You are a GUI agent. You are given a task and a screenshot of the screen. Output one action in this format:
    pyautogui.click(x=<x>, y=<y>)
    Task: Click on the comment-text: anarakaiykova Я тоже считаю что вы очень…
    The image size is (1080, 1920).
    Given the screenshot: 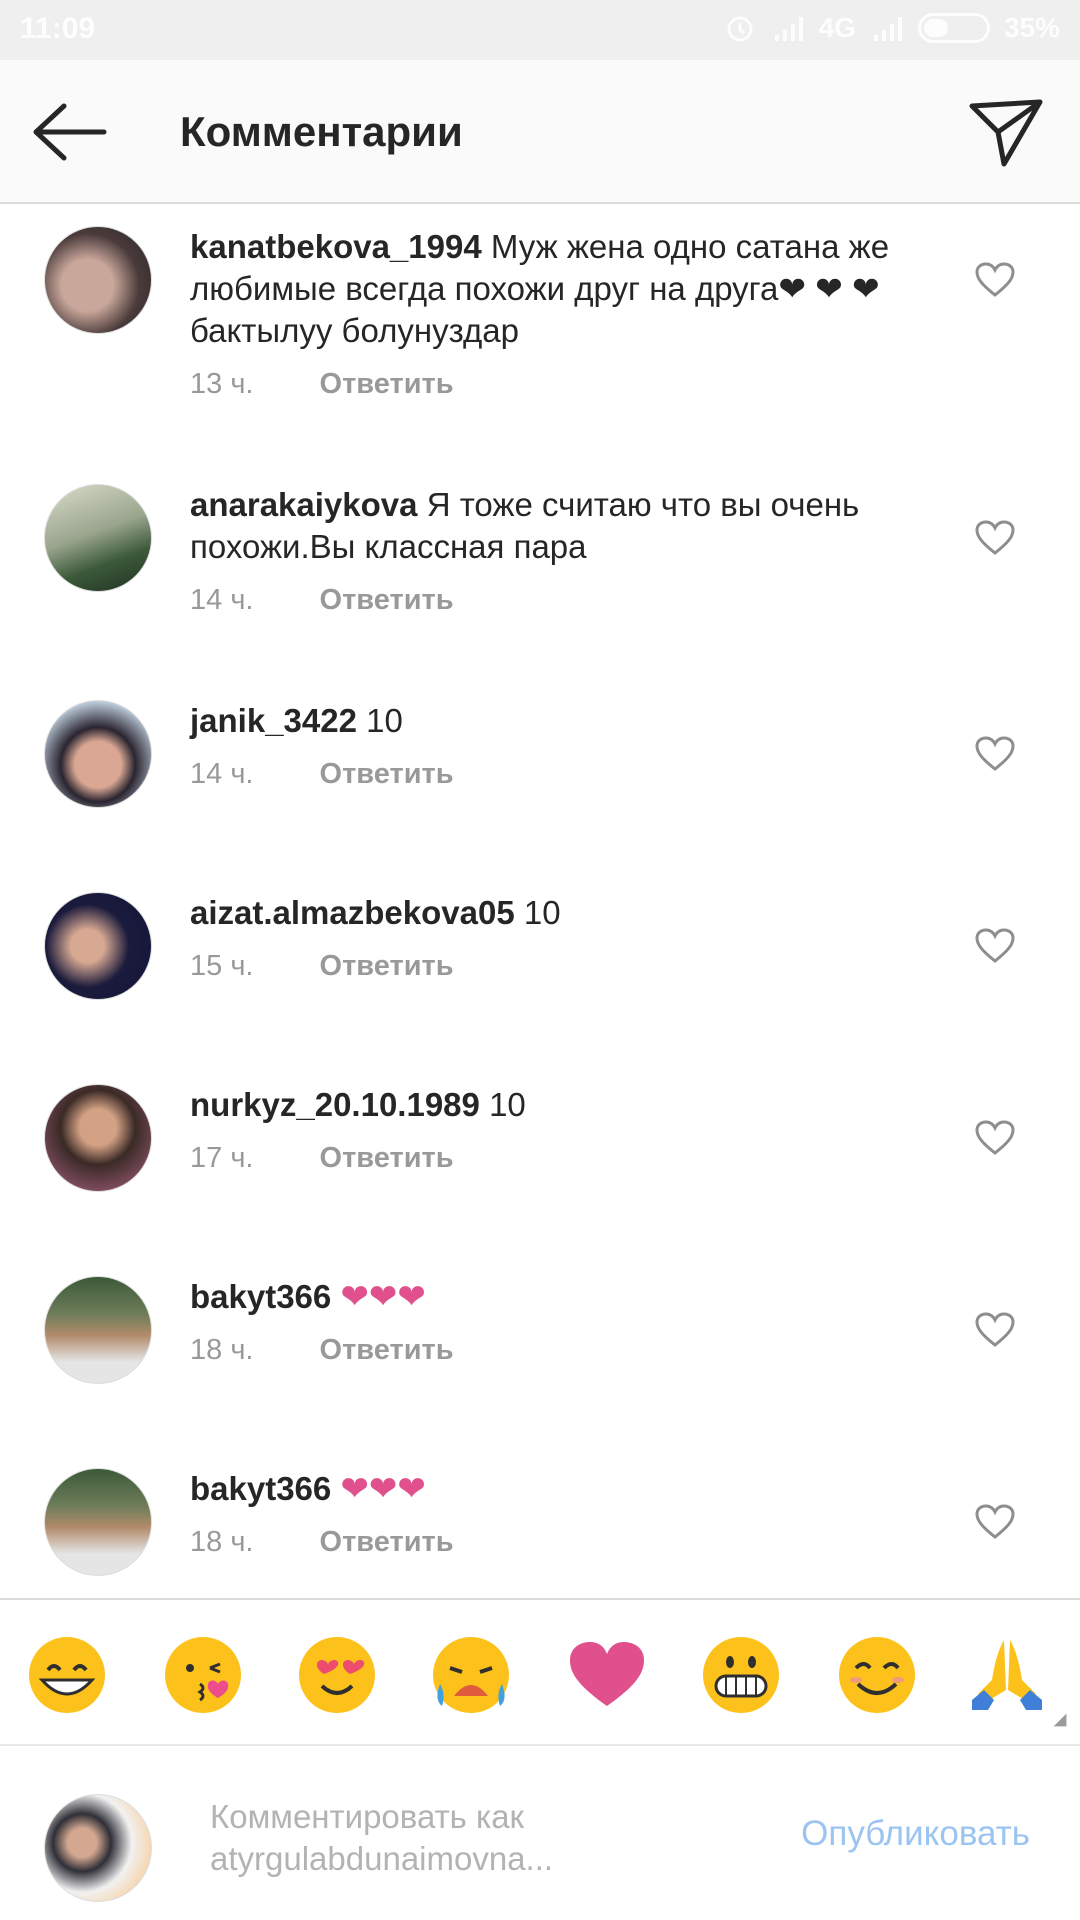 What is the action you would take?
    pyautogui.click(x=560, y=526)
    